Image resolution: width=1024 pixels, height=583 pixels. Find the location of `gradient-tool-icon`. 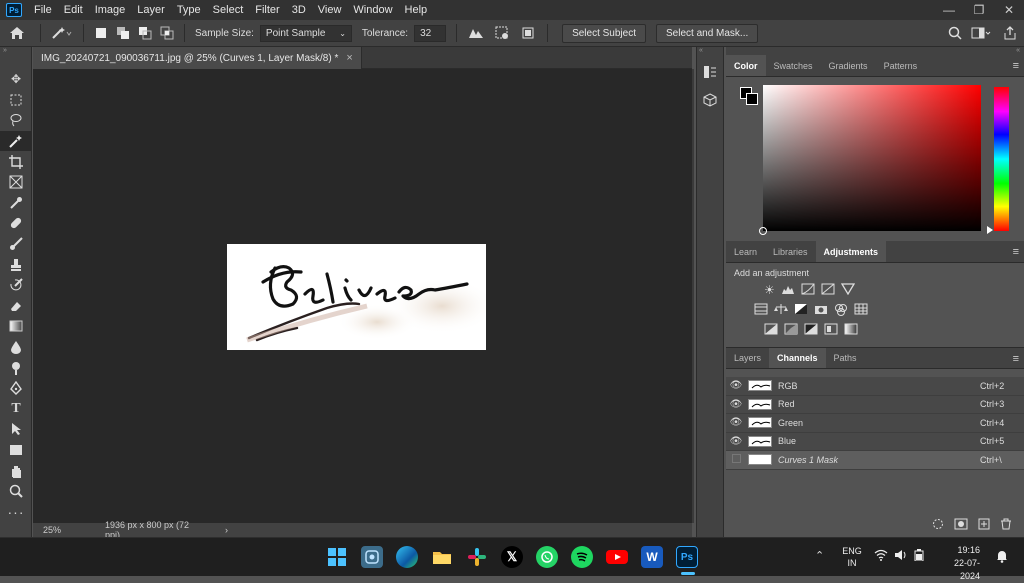

gradient-tool-icon is located at coordinates (16, 326).